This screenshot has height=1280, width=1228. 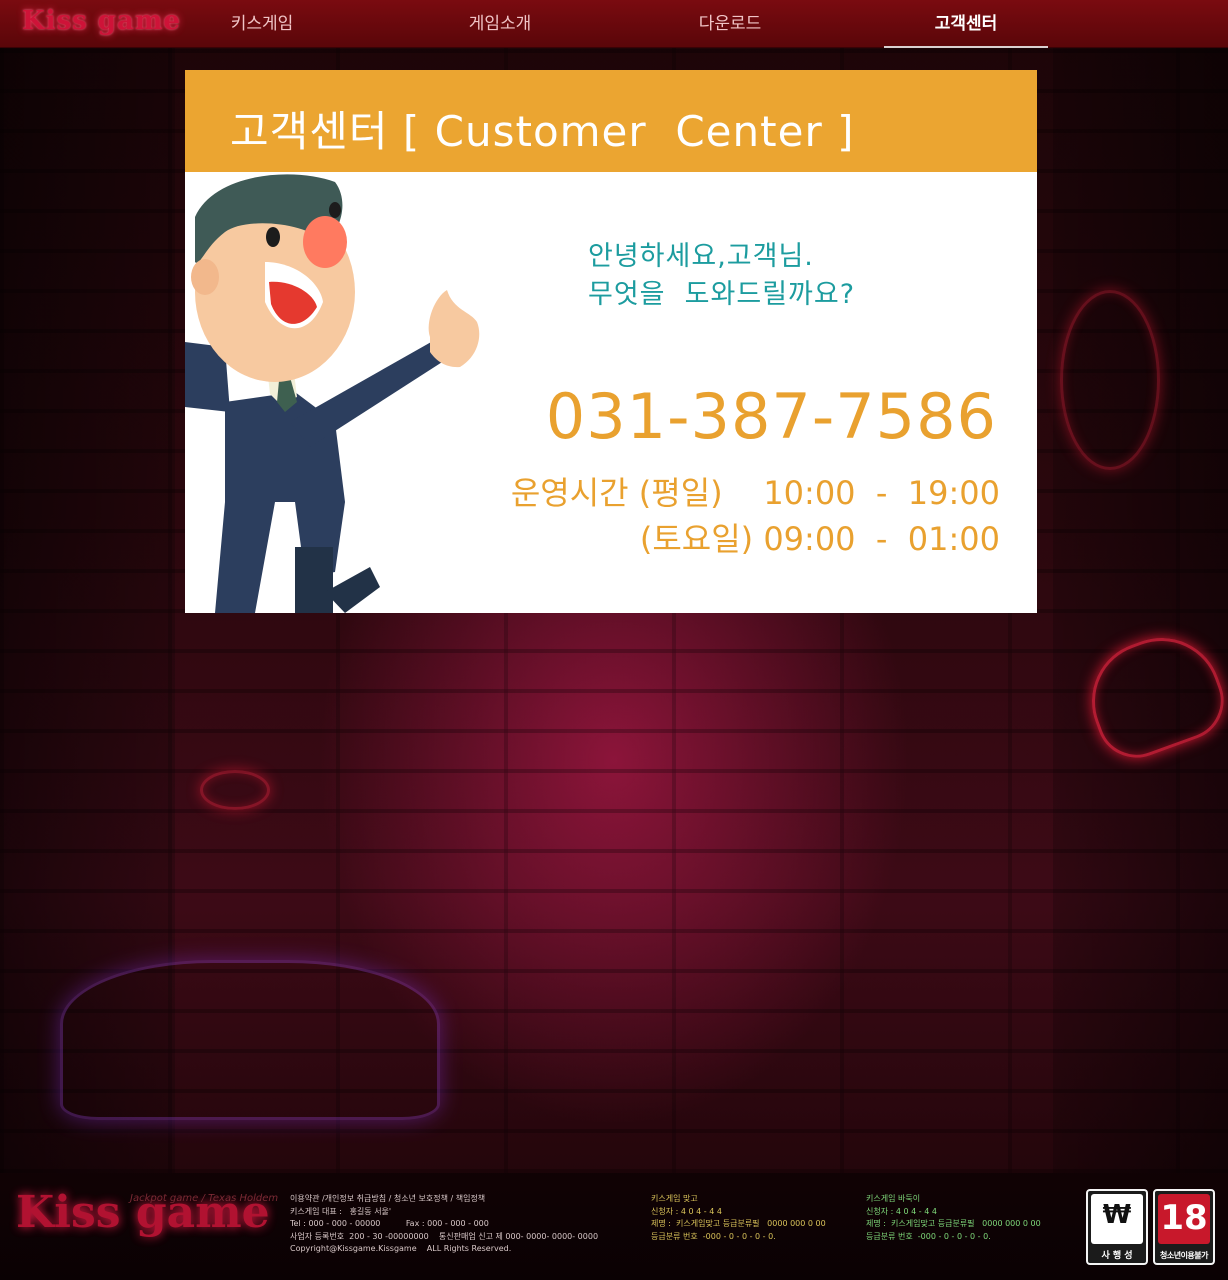 I want to click on hours-saturday: (토요일) 09:00 - 01:00, so click(x=819, y=539).